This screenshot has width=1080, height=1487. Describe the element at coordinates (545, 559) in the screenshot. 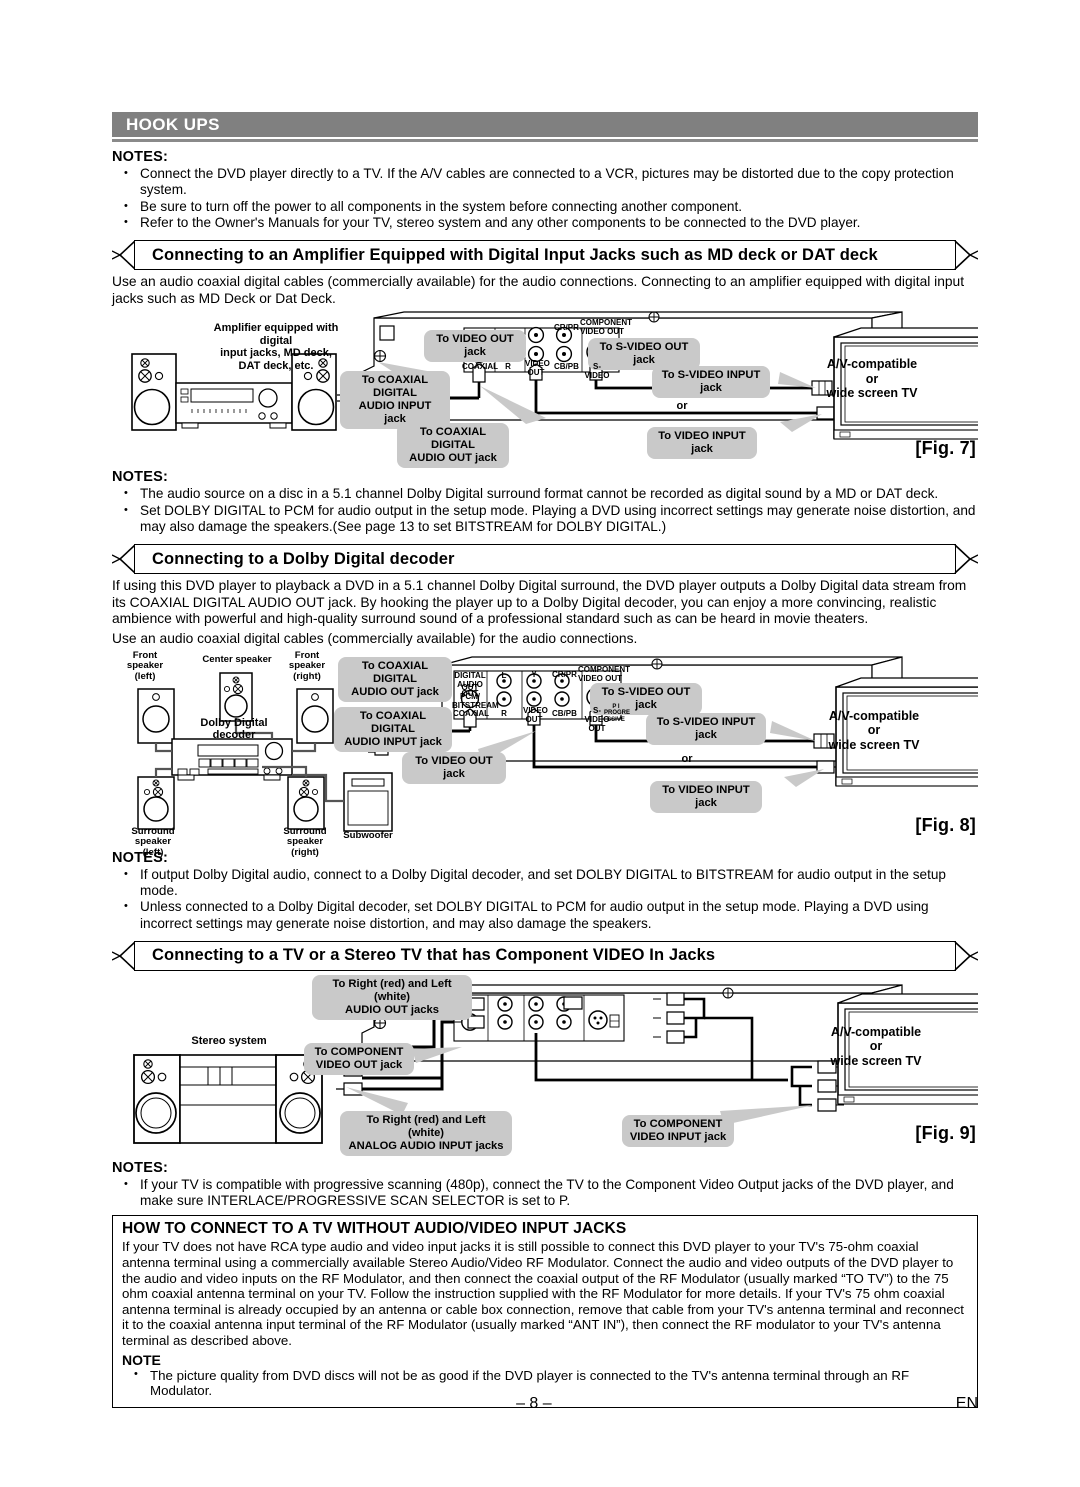

I see `section-header-dolby: Connecting to a Dolby Digital decoder` at that location.